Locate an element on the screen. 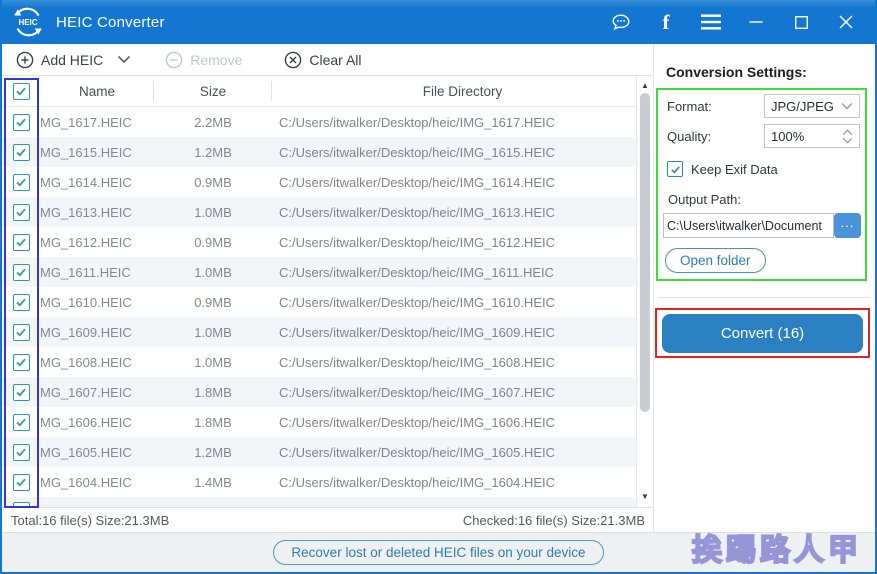 Image resolution: width=877 pixels, height=574 pixels. clear-all-label: Clear All is located at coordinates (335, 59).